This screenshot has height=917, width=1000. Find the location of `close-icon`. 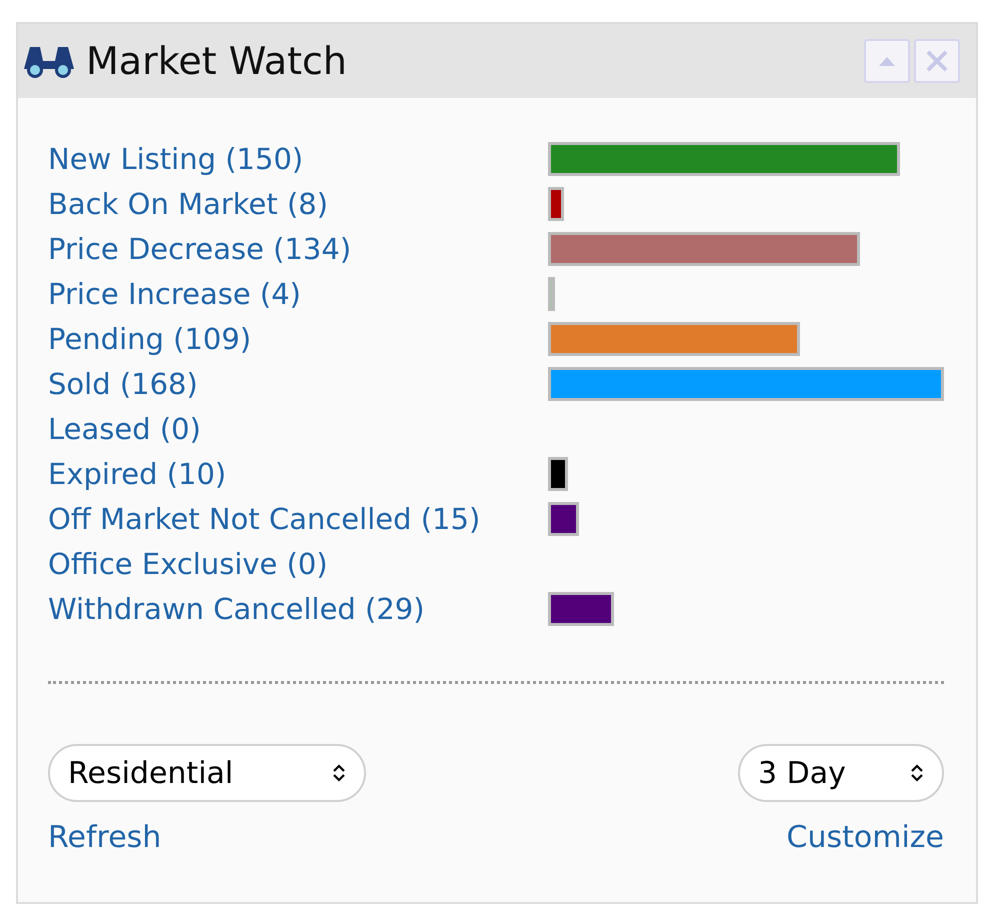

close-icon is located at coordinates (937, 61).